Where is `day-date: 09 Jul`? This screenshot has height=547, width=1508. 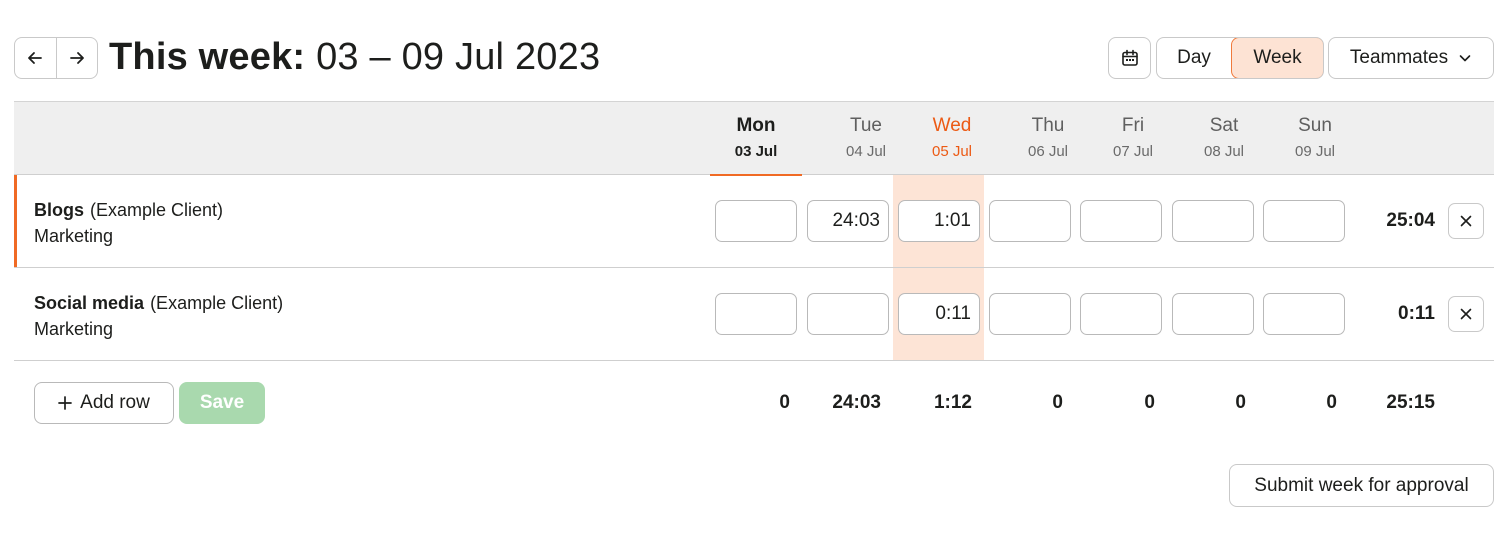
day-date: 09 Jul is located at coordinates (1315, 151).